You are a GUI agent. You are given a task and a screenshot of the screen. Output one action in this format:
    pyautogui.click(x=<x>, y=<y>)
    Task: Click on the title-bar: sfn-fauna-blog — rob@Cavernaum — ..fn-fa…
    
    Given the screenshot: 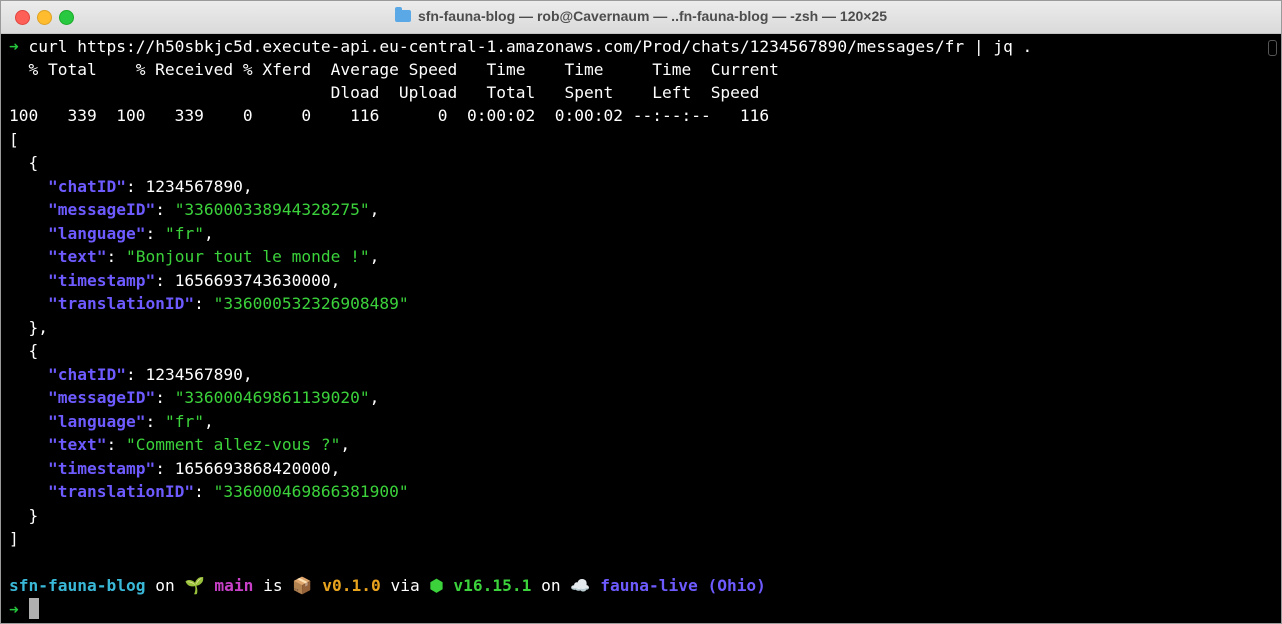 What is the action you would take?
    pyautogui.click(x=641, y=17)
    